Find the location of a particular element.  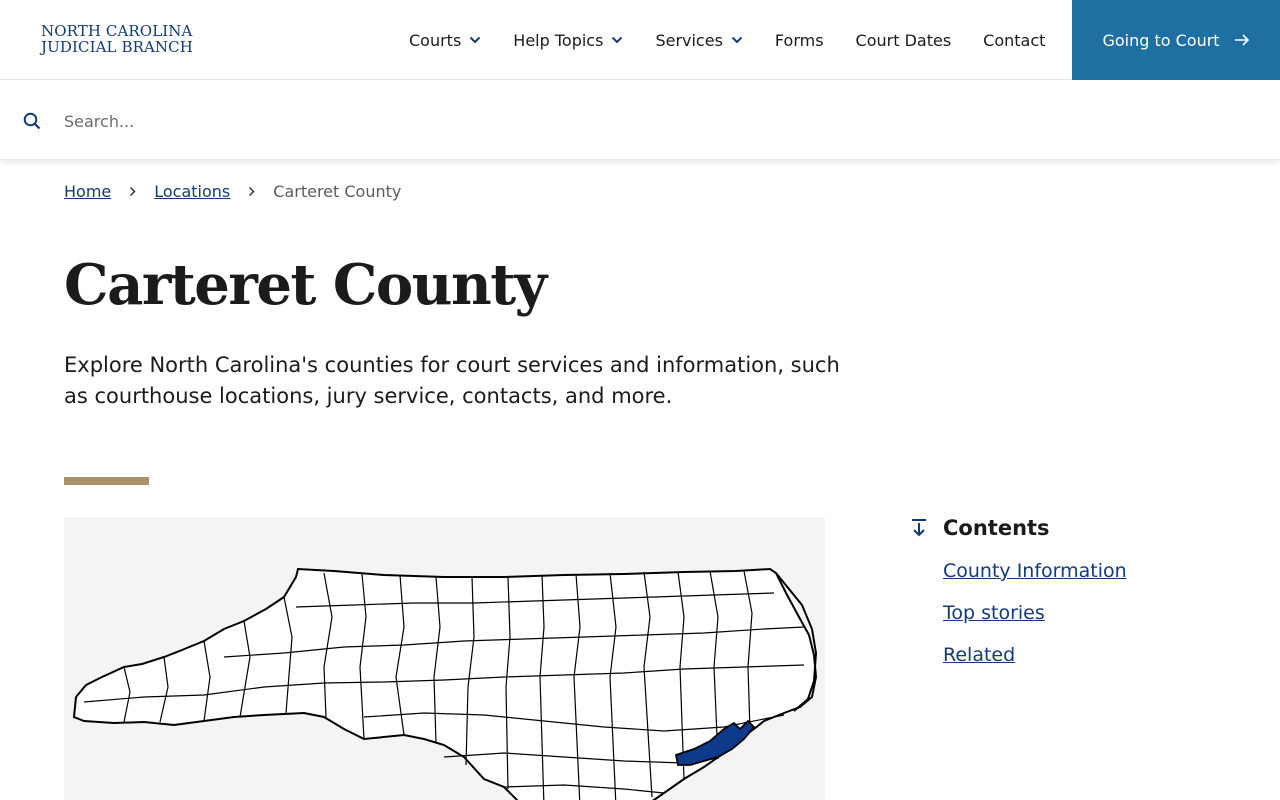

nav-item-label: Courts is located at coordinates (435, 40).